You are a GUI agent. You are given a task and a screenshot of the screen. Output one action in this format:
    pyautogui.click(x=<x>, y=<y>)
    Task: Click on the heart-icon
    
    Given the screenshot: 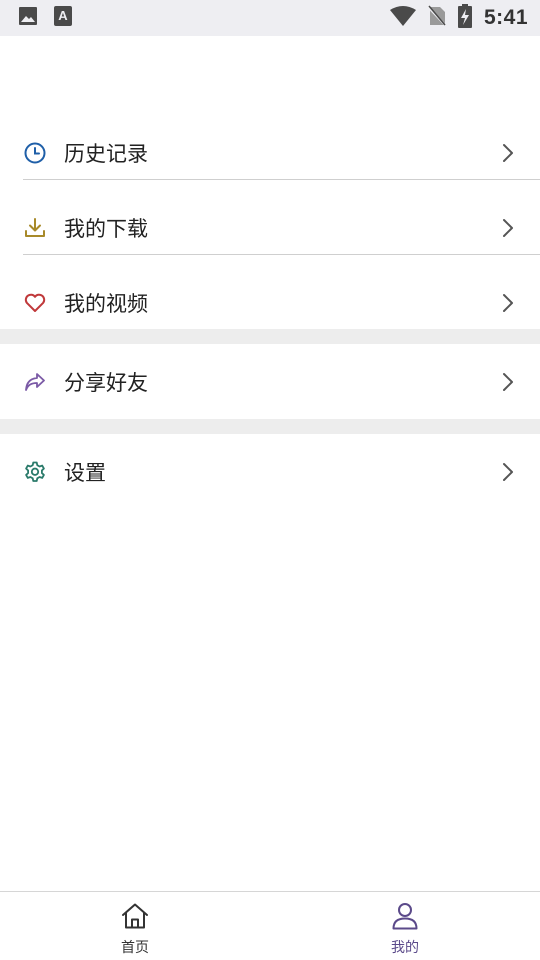 What is the action you would take?
    pyautogui.click(x=35, y=303)
    